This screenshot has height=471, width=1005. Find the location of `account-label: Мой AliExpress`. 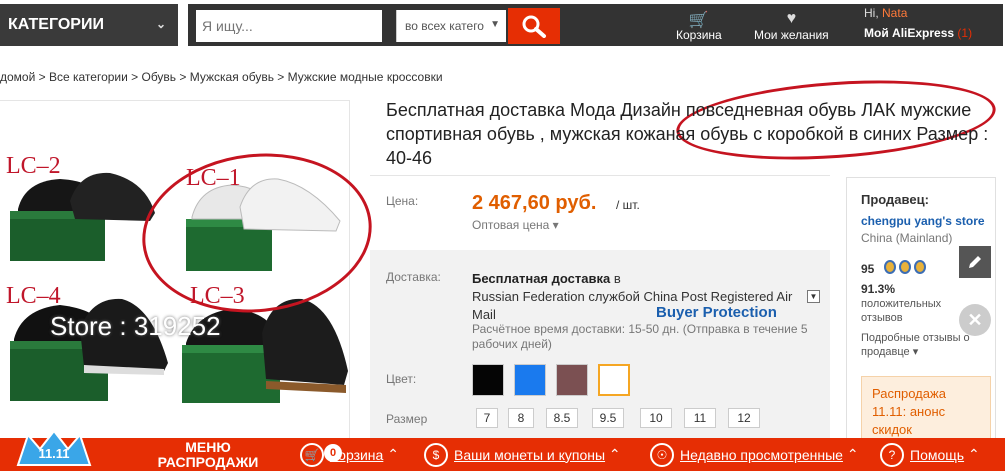

account-label: Мой AliExpress is located at coordinates (909, 33).